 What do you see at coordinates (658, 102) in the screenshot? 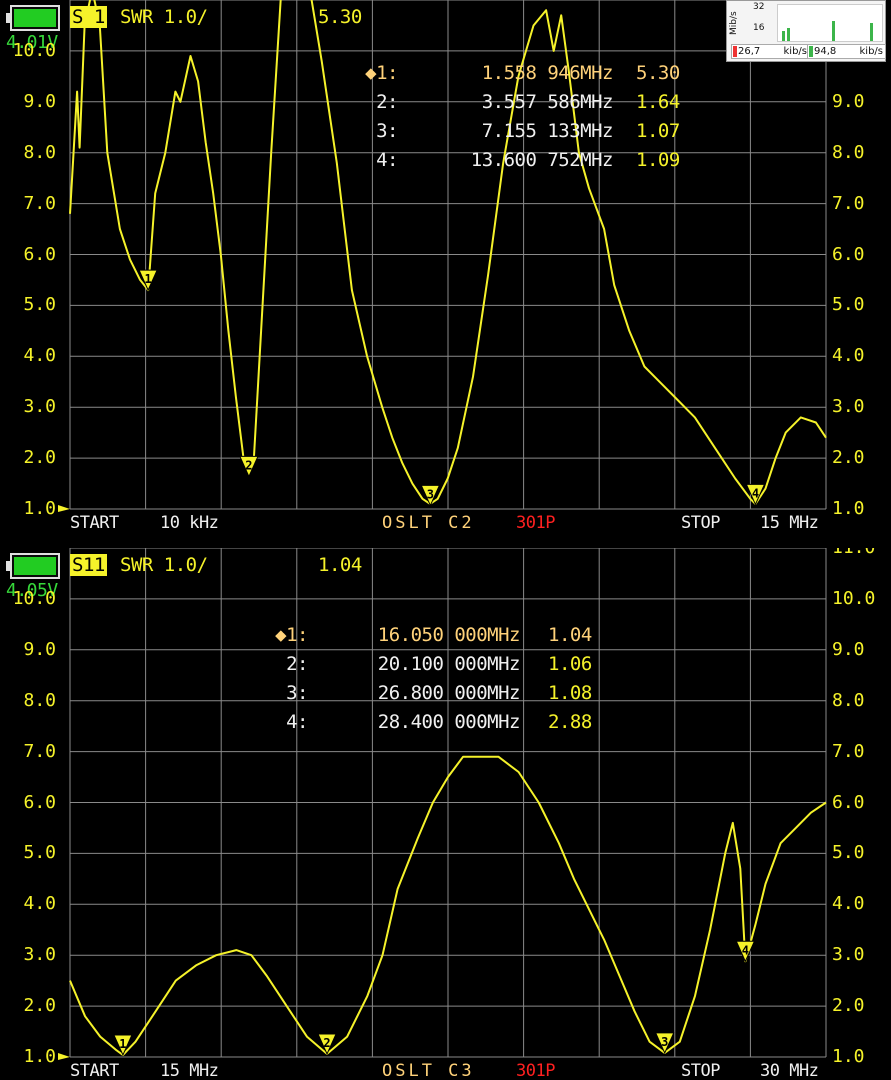
I see `marker-swr-value: 1.64` at bounding box center [658, 102].